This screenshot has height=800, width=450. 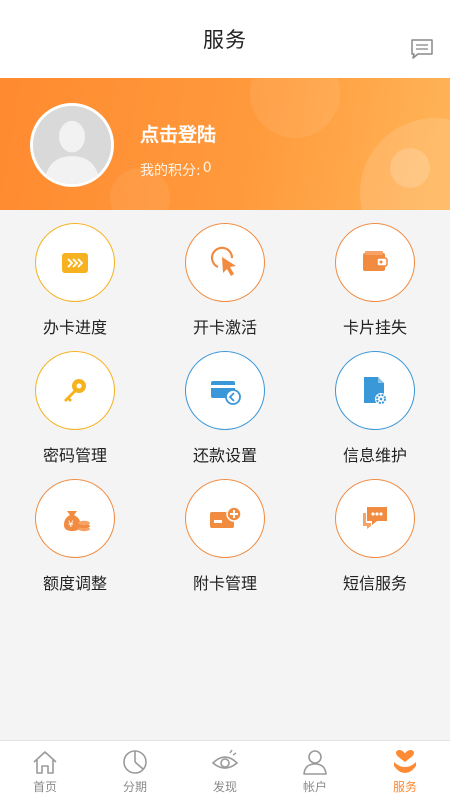 What do you see at coordinates (74, 455) in the screenshot?
I see `service-label: 密码管理` at bounding box center [74, 455].